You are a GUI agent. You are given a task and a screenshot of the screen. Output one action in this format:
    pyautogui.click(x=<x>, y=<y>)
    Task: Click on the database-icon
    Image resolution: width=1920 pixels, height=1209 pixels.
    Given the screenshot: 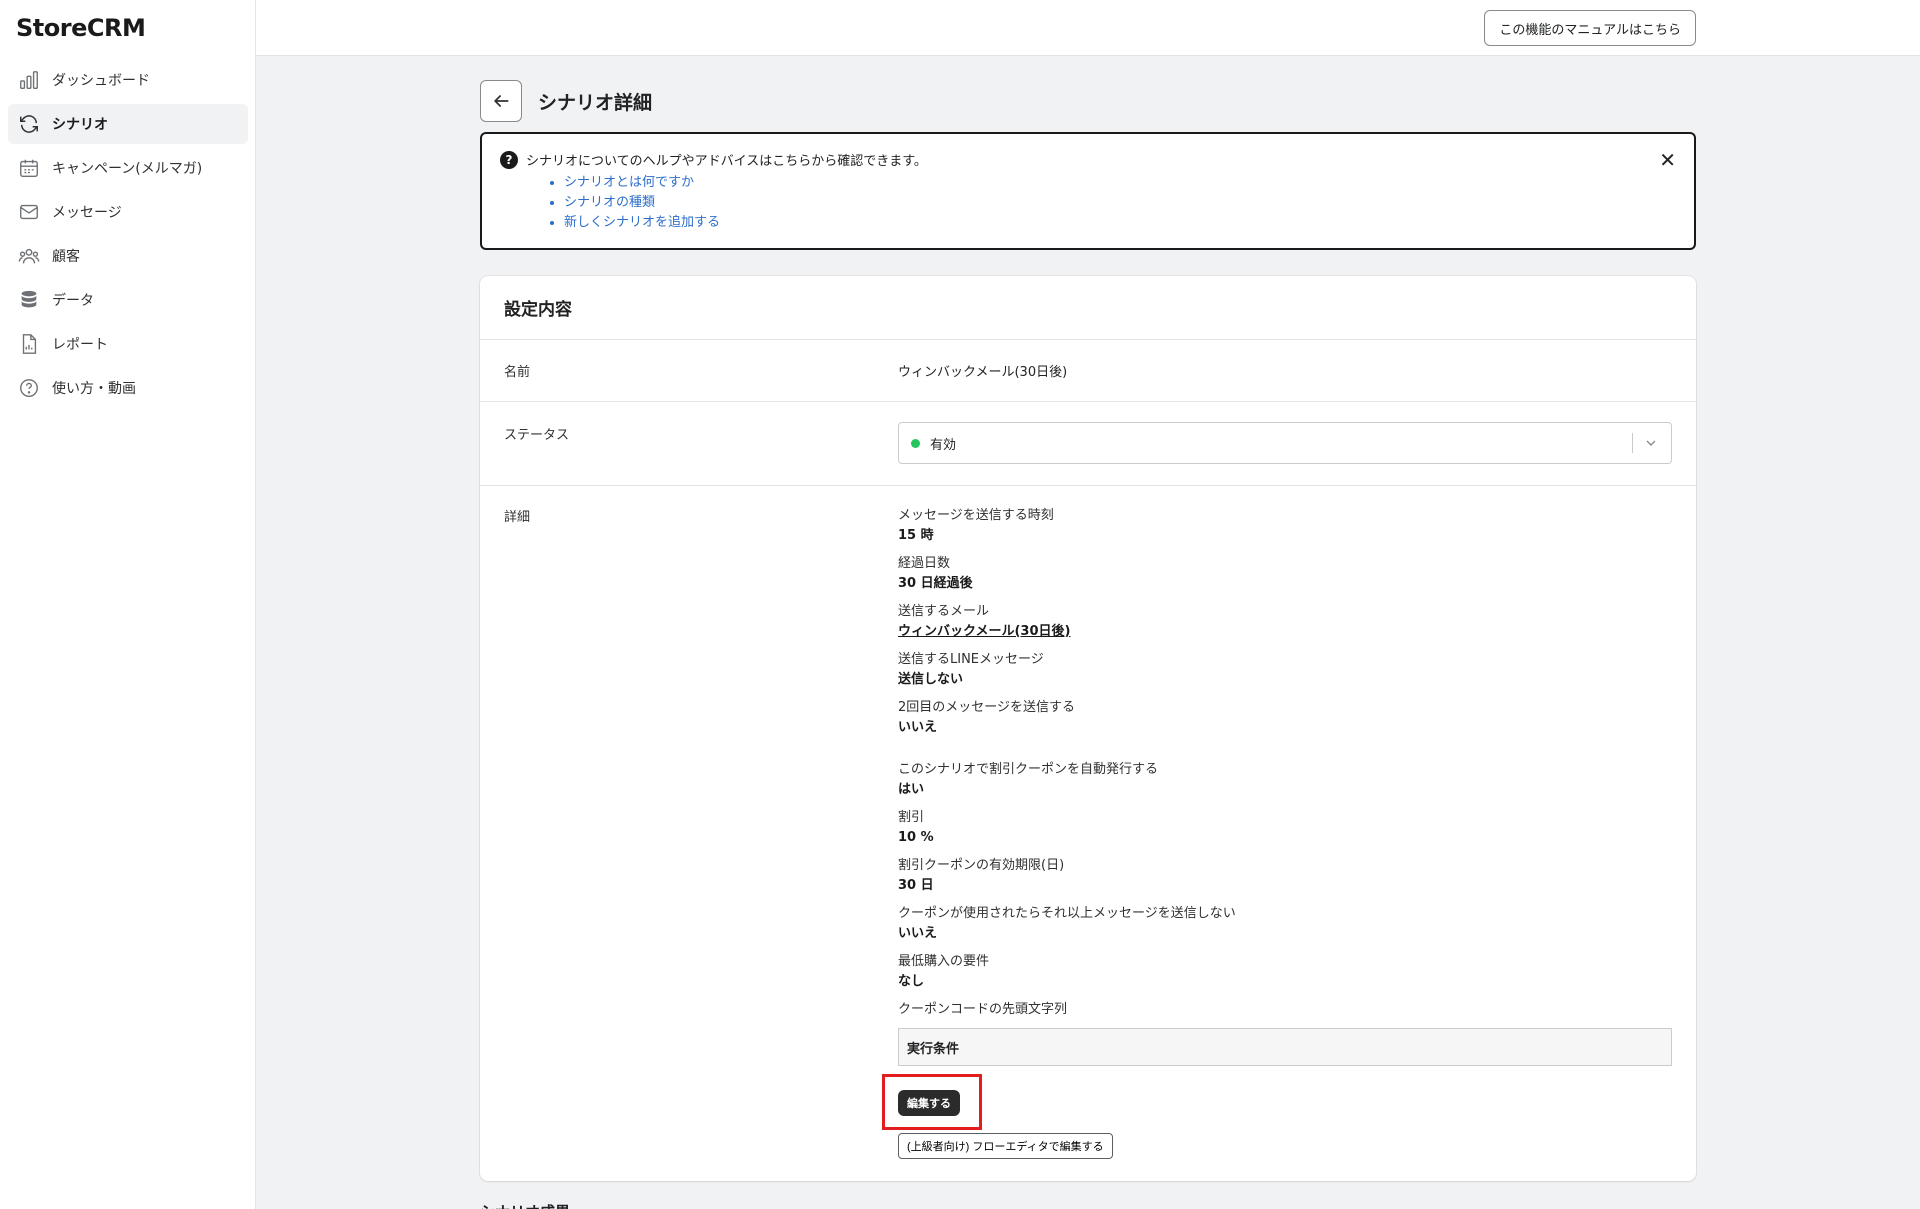 What is the action you would take?
    pyautogui.click(x=29, y=300)
    